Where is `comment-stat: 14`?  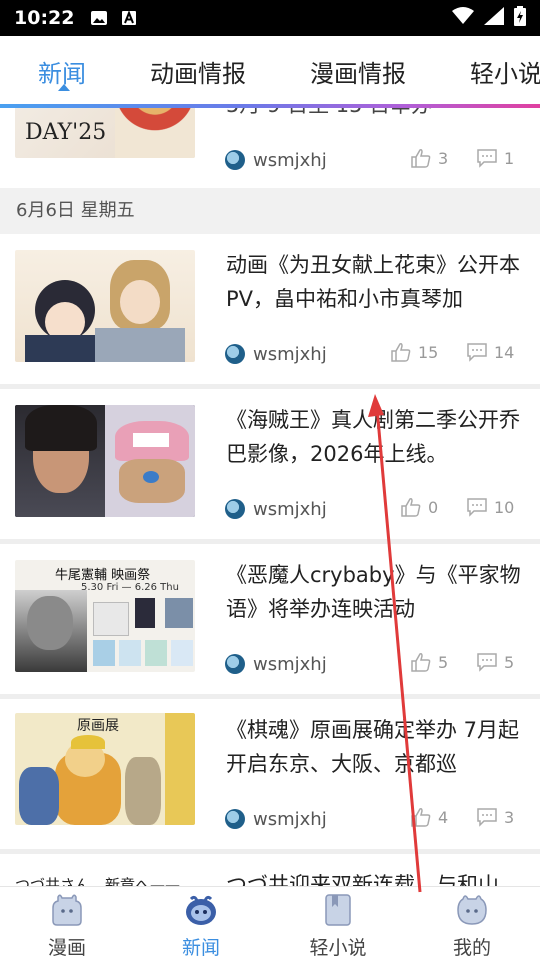
comment-stat: 14 is located at coordinates (490, 352).